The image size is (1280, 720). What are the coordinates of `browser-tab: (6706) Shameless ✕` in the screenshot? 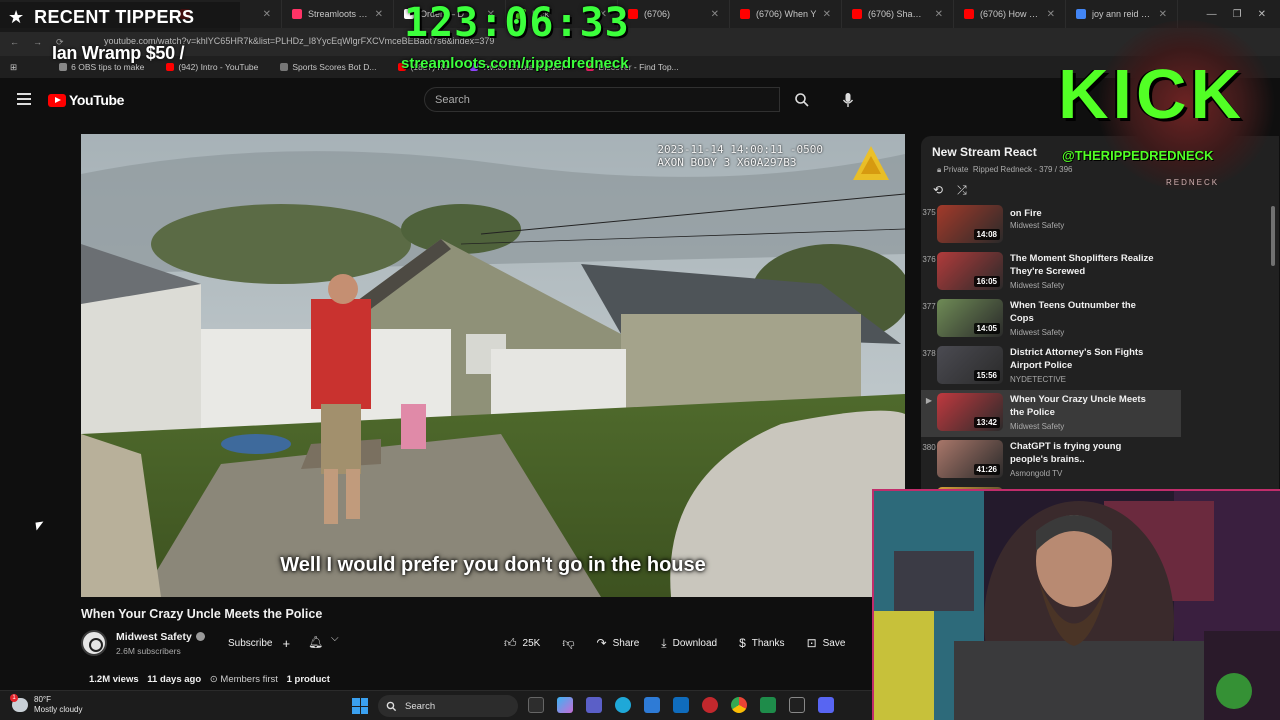 It's located at (898, 14).